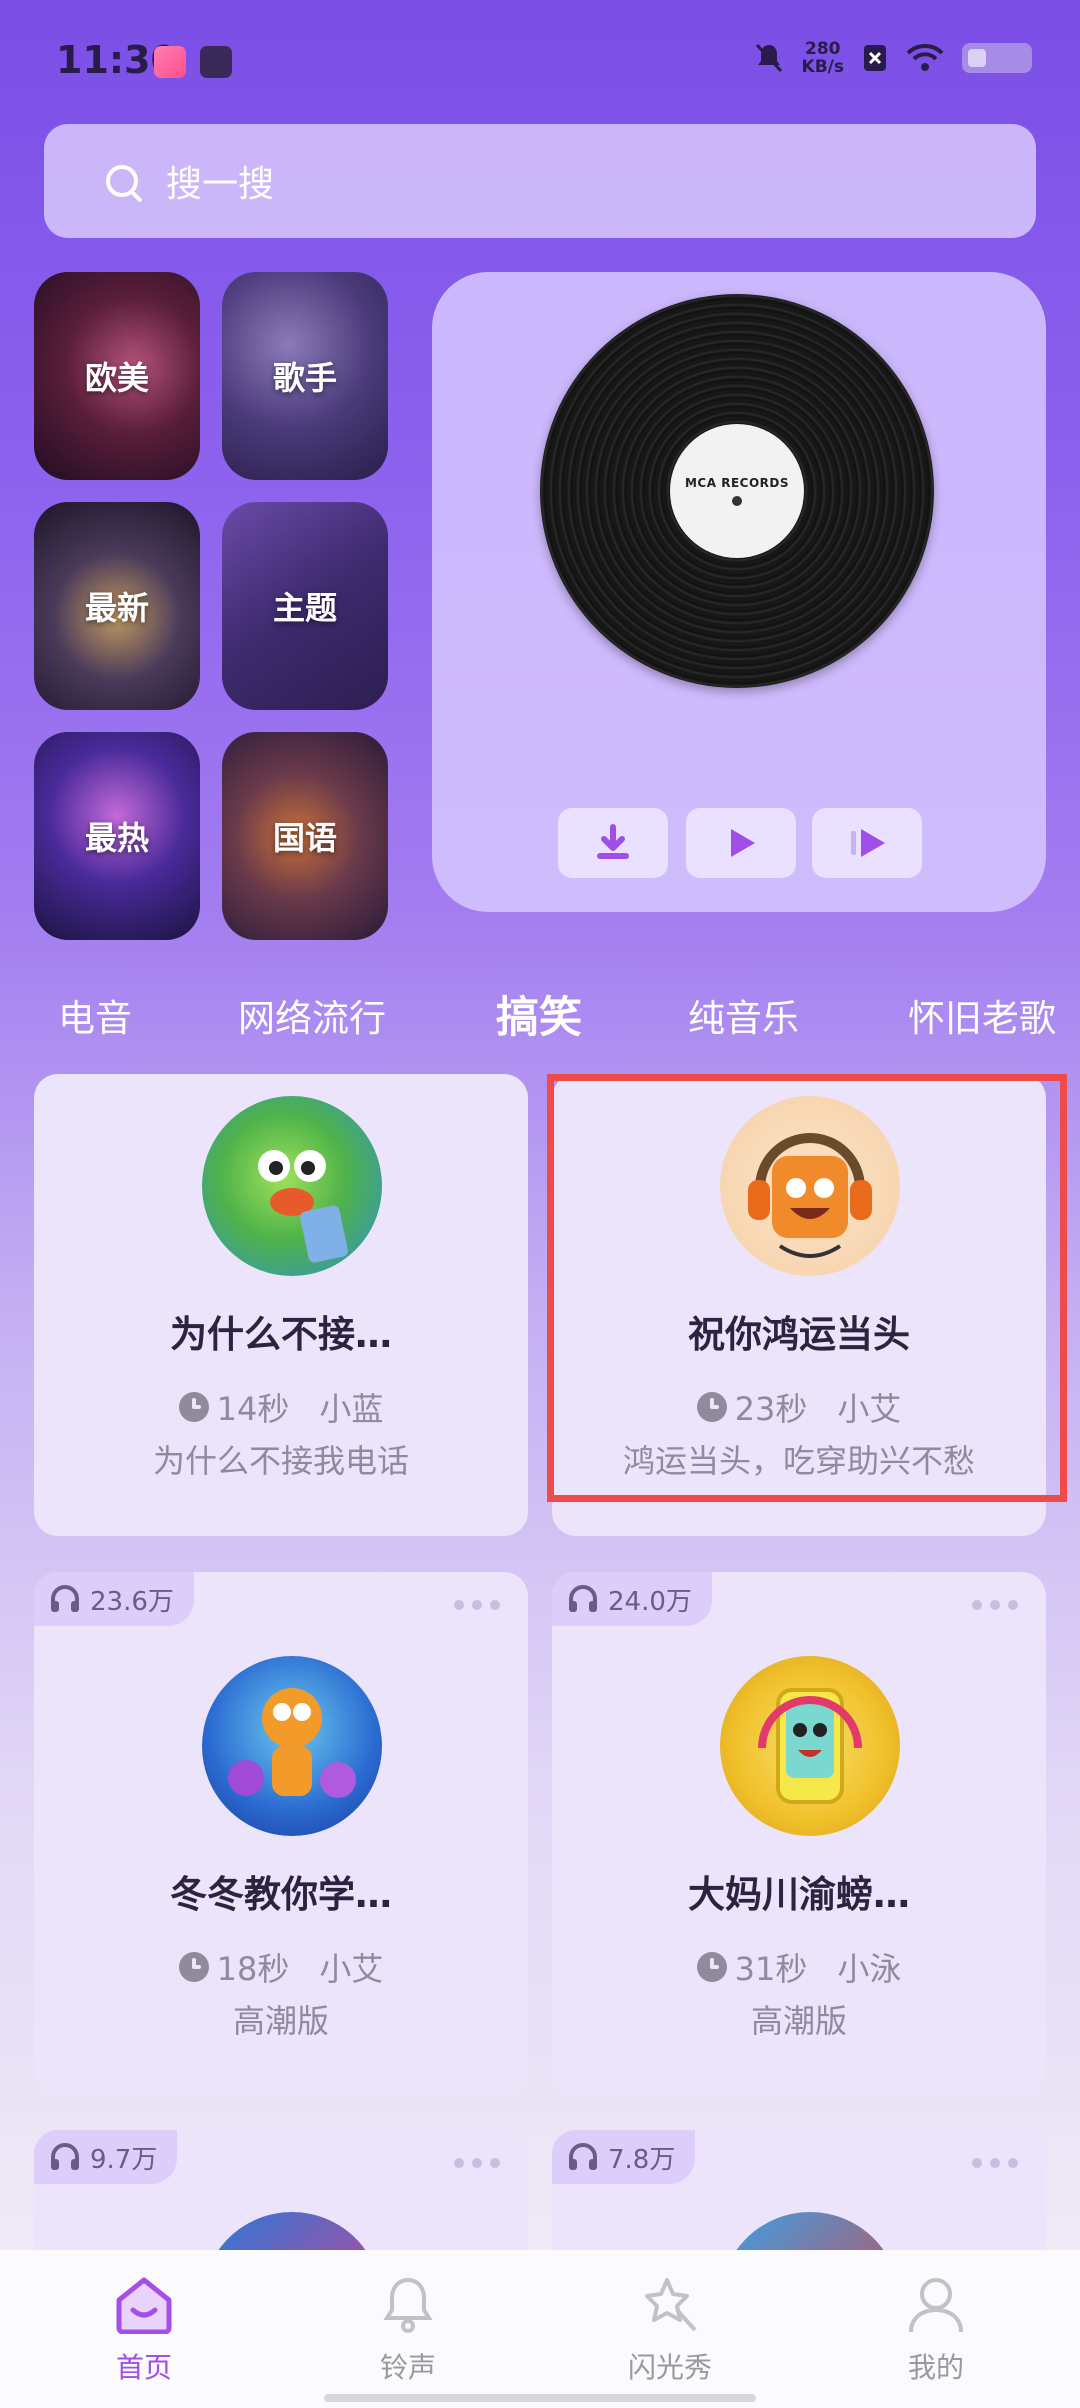 This screenshot has width=1080, height=2408. What do you see at coordinates (122, 181) in the screenshot?
I see `search-icon` at bounding box center [122, 181].